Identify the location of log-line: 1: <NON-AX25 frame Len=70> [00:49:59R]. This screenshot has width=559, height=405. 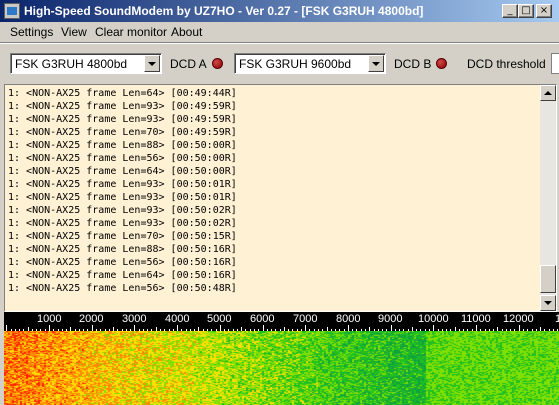
(122, 132).